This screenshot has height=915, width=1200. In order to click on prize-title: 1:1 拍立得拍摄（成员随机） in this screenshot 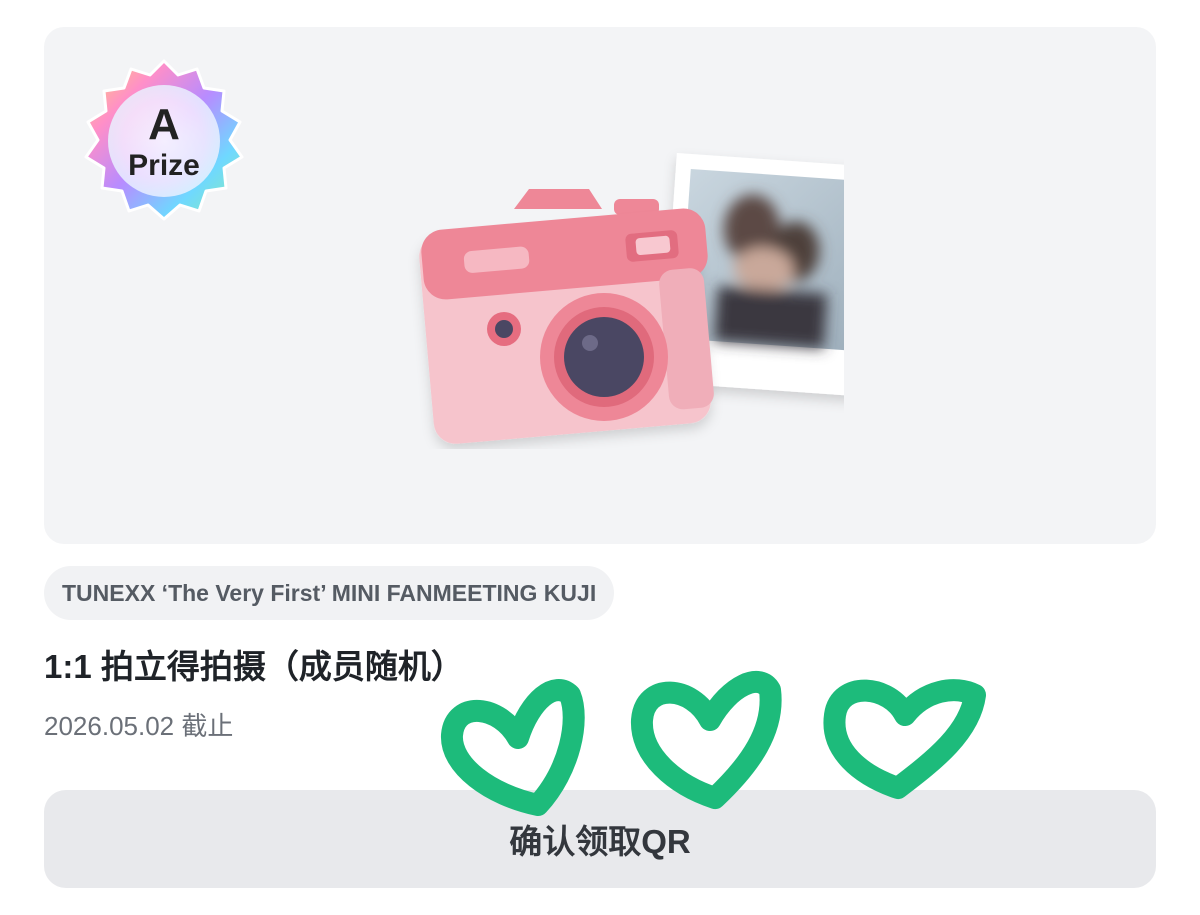, I will do `click(254, 666)`.